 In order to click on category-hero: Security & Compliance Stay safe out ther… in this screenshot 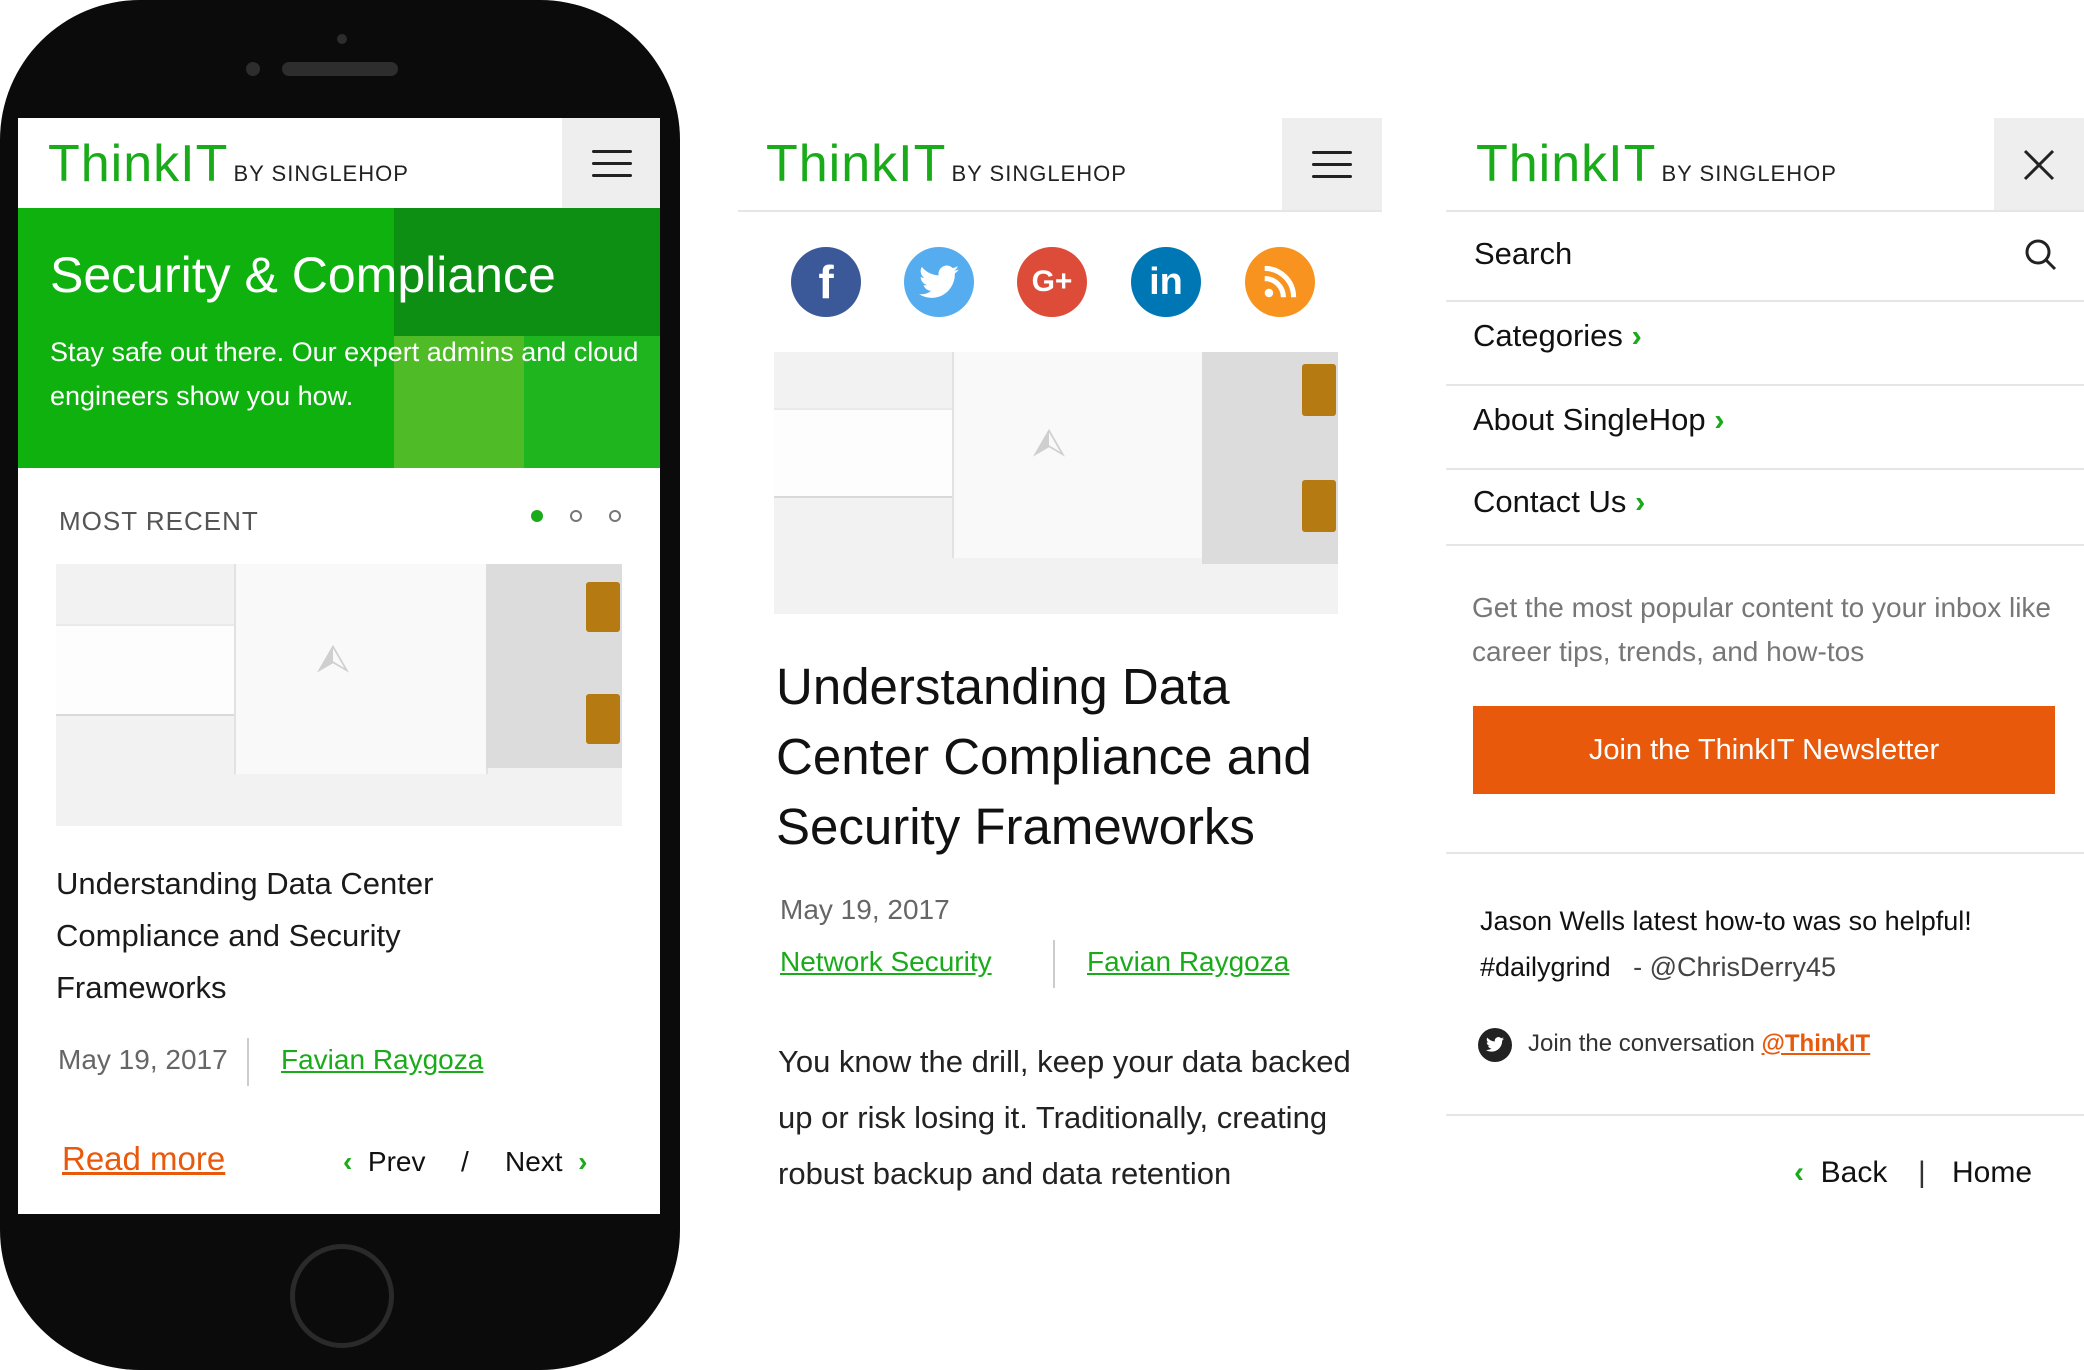, I will do `click(339, 338)`.